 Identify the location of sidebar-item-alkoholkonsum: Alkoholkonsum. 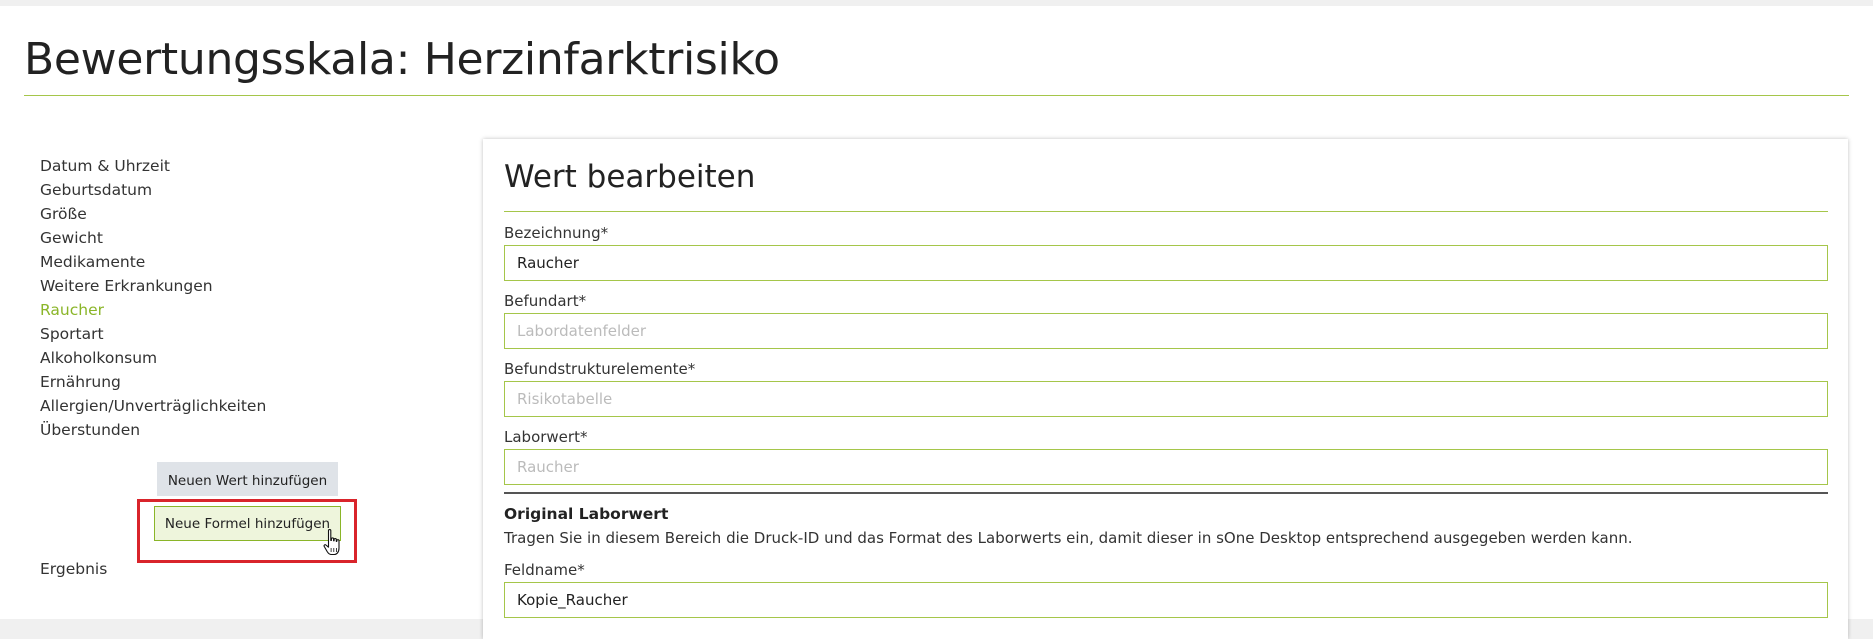
(240, 358).